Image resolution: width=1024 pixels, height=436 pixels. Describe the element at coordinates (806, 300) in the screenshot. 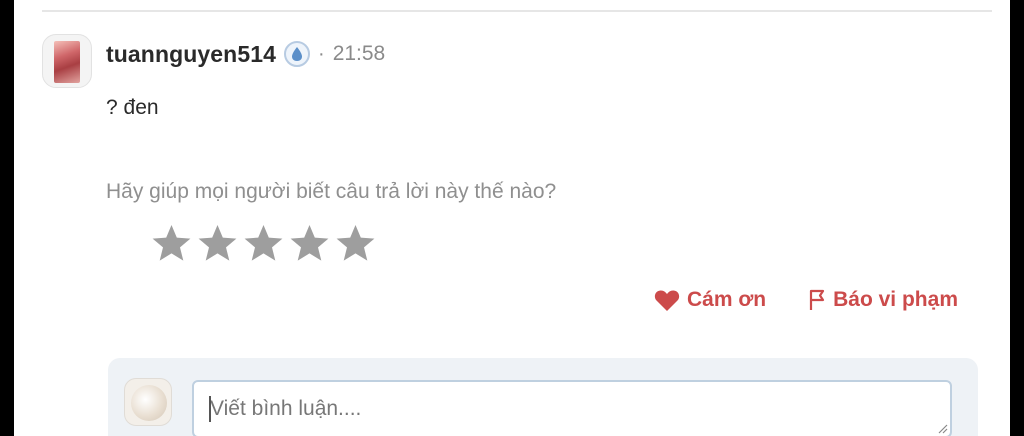

I see `answer-actions: Cám ơn Báo vi phạm` at that location.